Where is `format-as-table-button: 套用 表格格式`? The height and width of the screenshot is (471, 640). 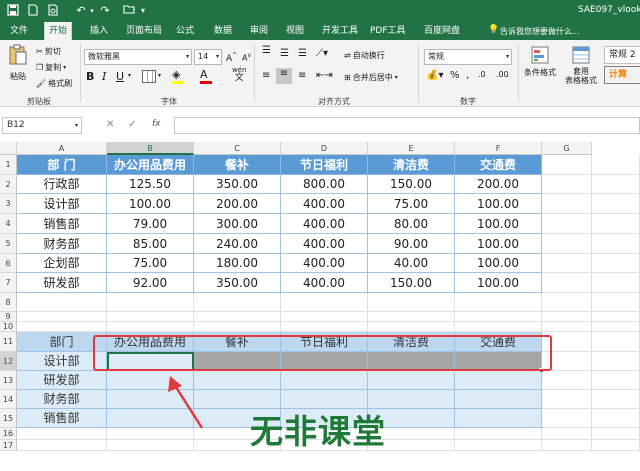
format-as-table-button: 套用 表格格式 is located at coordinates (581, 65).